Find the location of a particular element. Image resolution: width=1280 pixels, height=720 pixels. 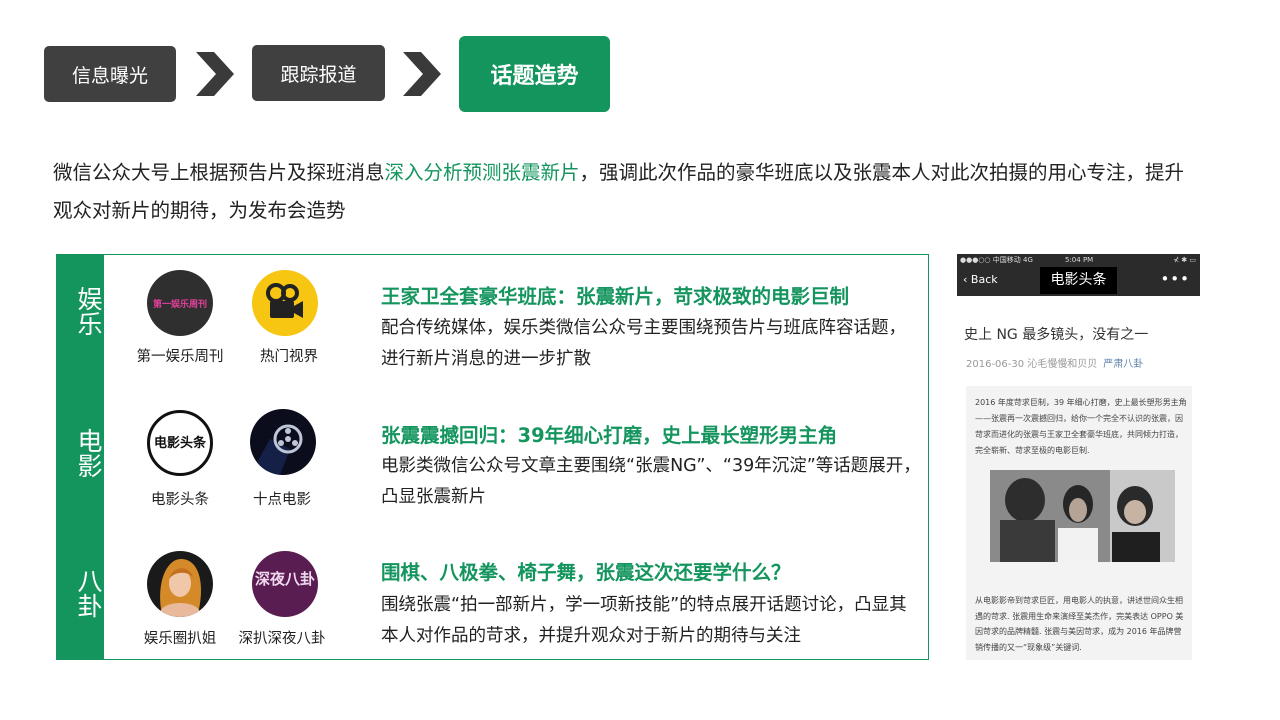

account-avatar: 电影头条 is located at coordinates (180, 443).